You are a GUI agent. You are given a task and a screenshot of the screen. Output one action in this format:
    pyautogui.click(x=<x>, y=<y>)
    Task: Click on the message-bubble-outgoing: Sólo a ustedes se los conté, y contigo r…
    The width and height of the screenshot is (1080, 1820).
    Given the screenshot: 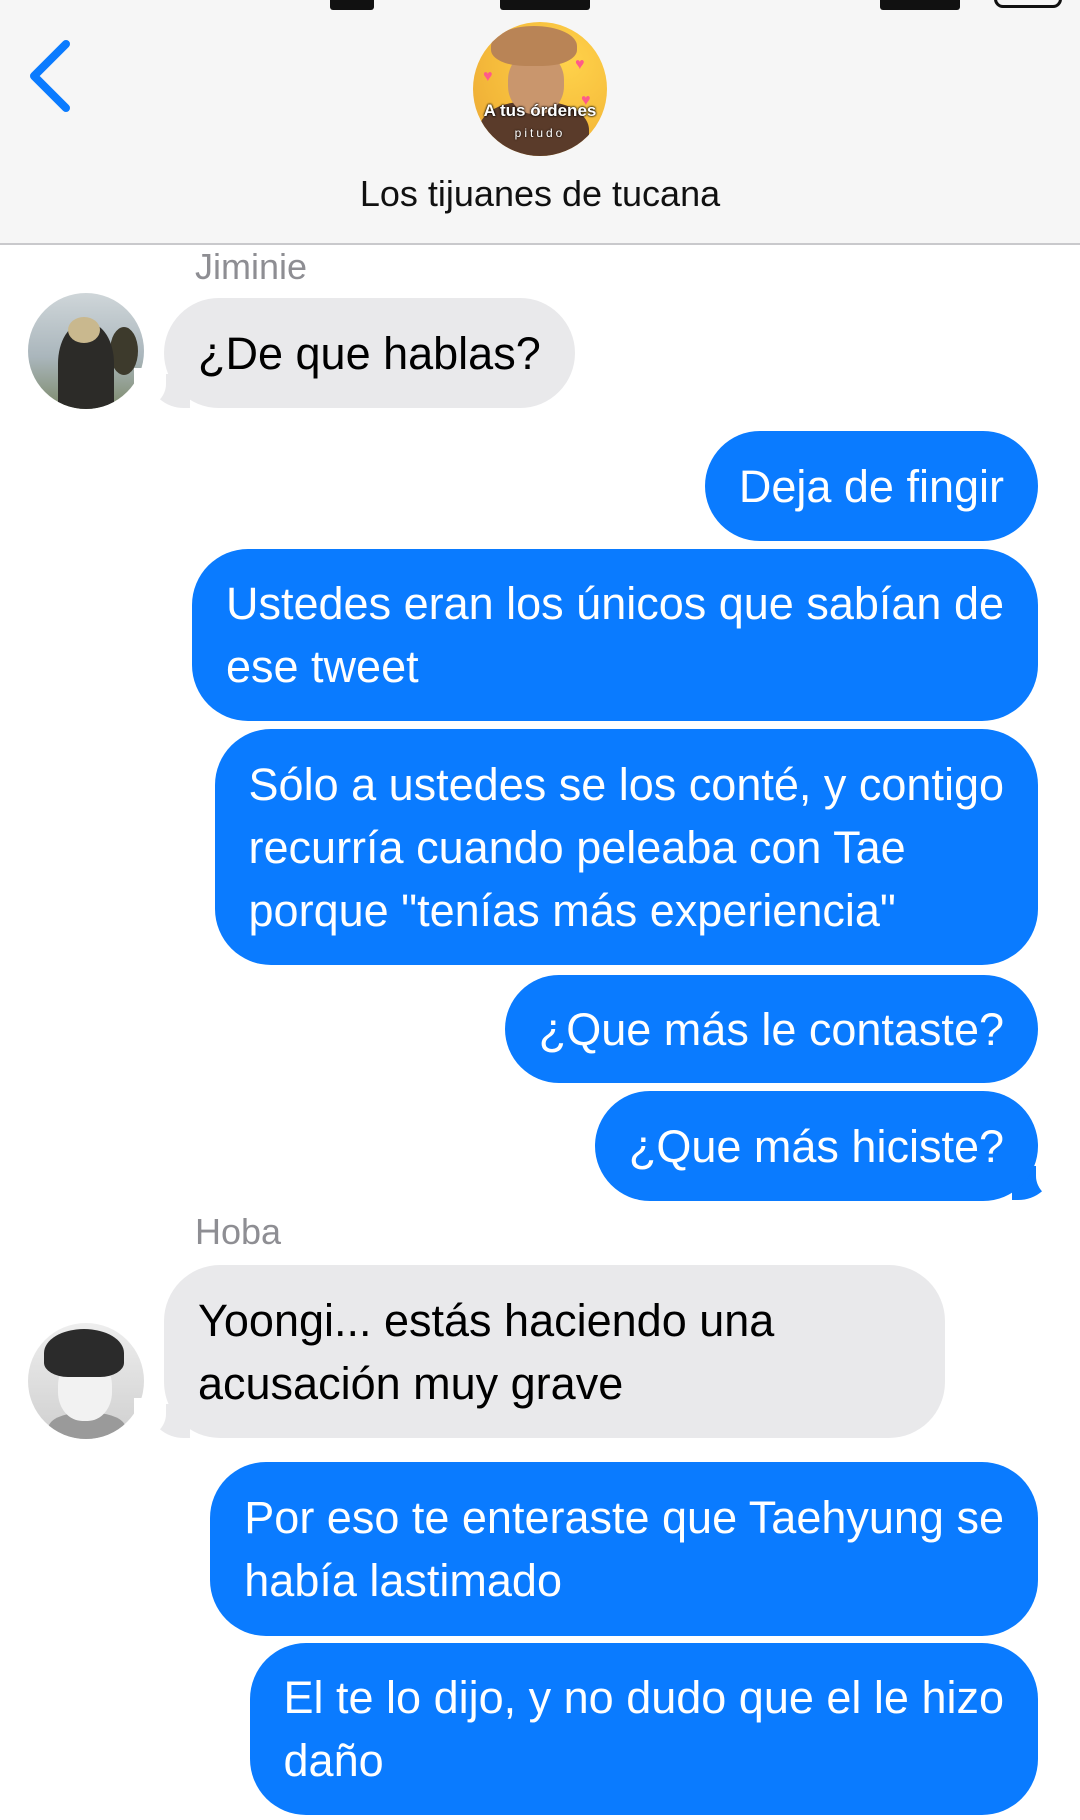 What is the action you would take?
    pyautogui.click(x=626, y=847)
    